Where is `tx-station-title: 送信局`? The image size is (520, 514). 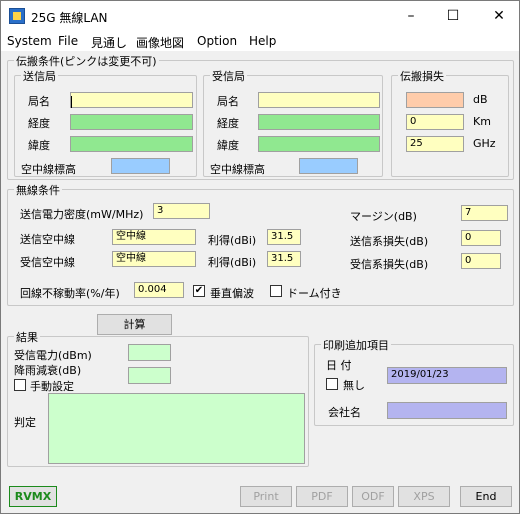 tx-station-title: 送信局 is located at coordinates (39, 76).